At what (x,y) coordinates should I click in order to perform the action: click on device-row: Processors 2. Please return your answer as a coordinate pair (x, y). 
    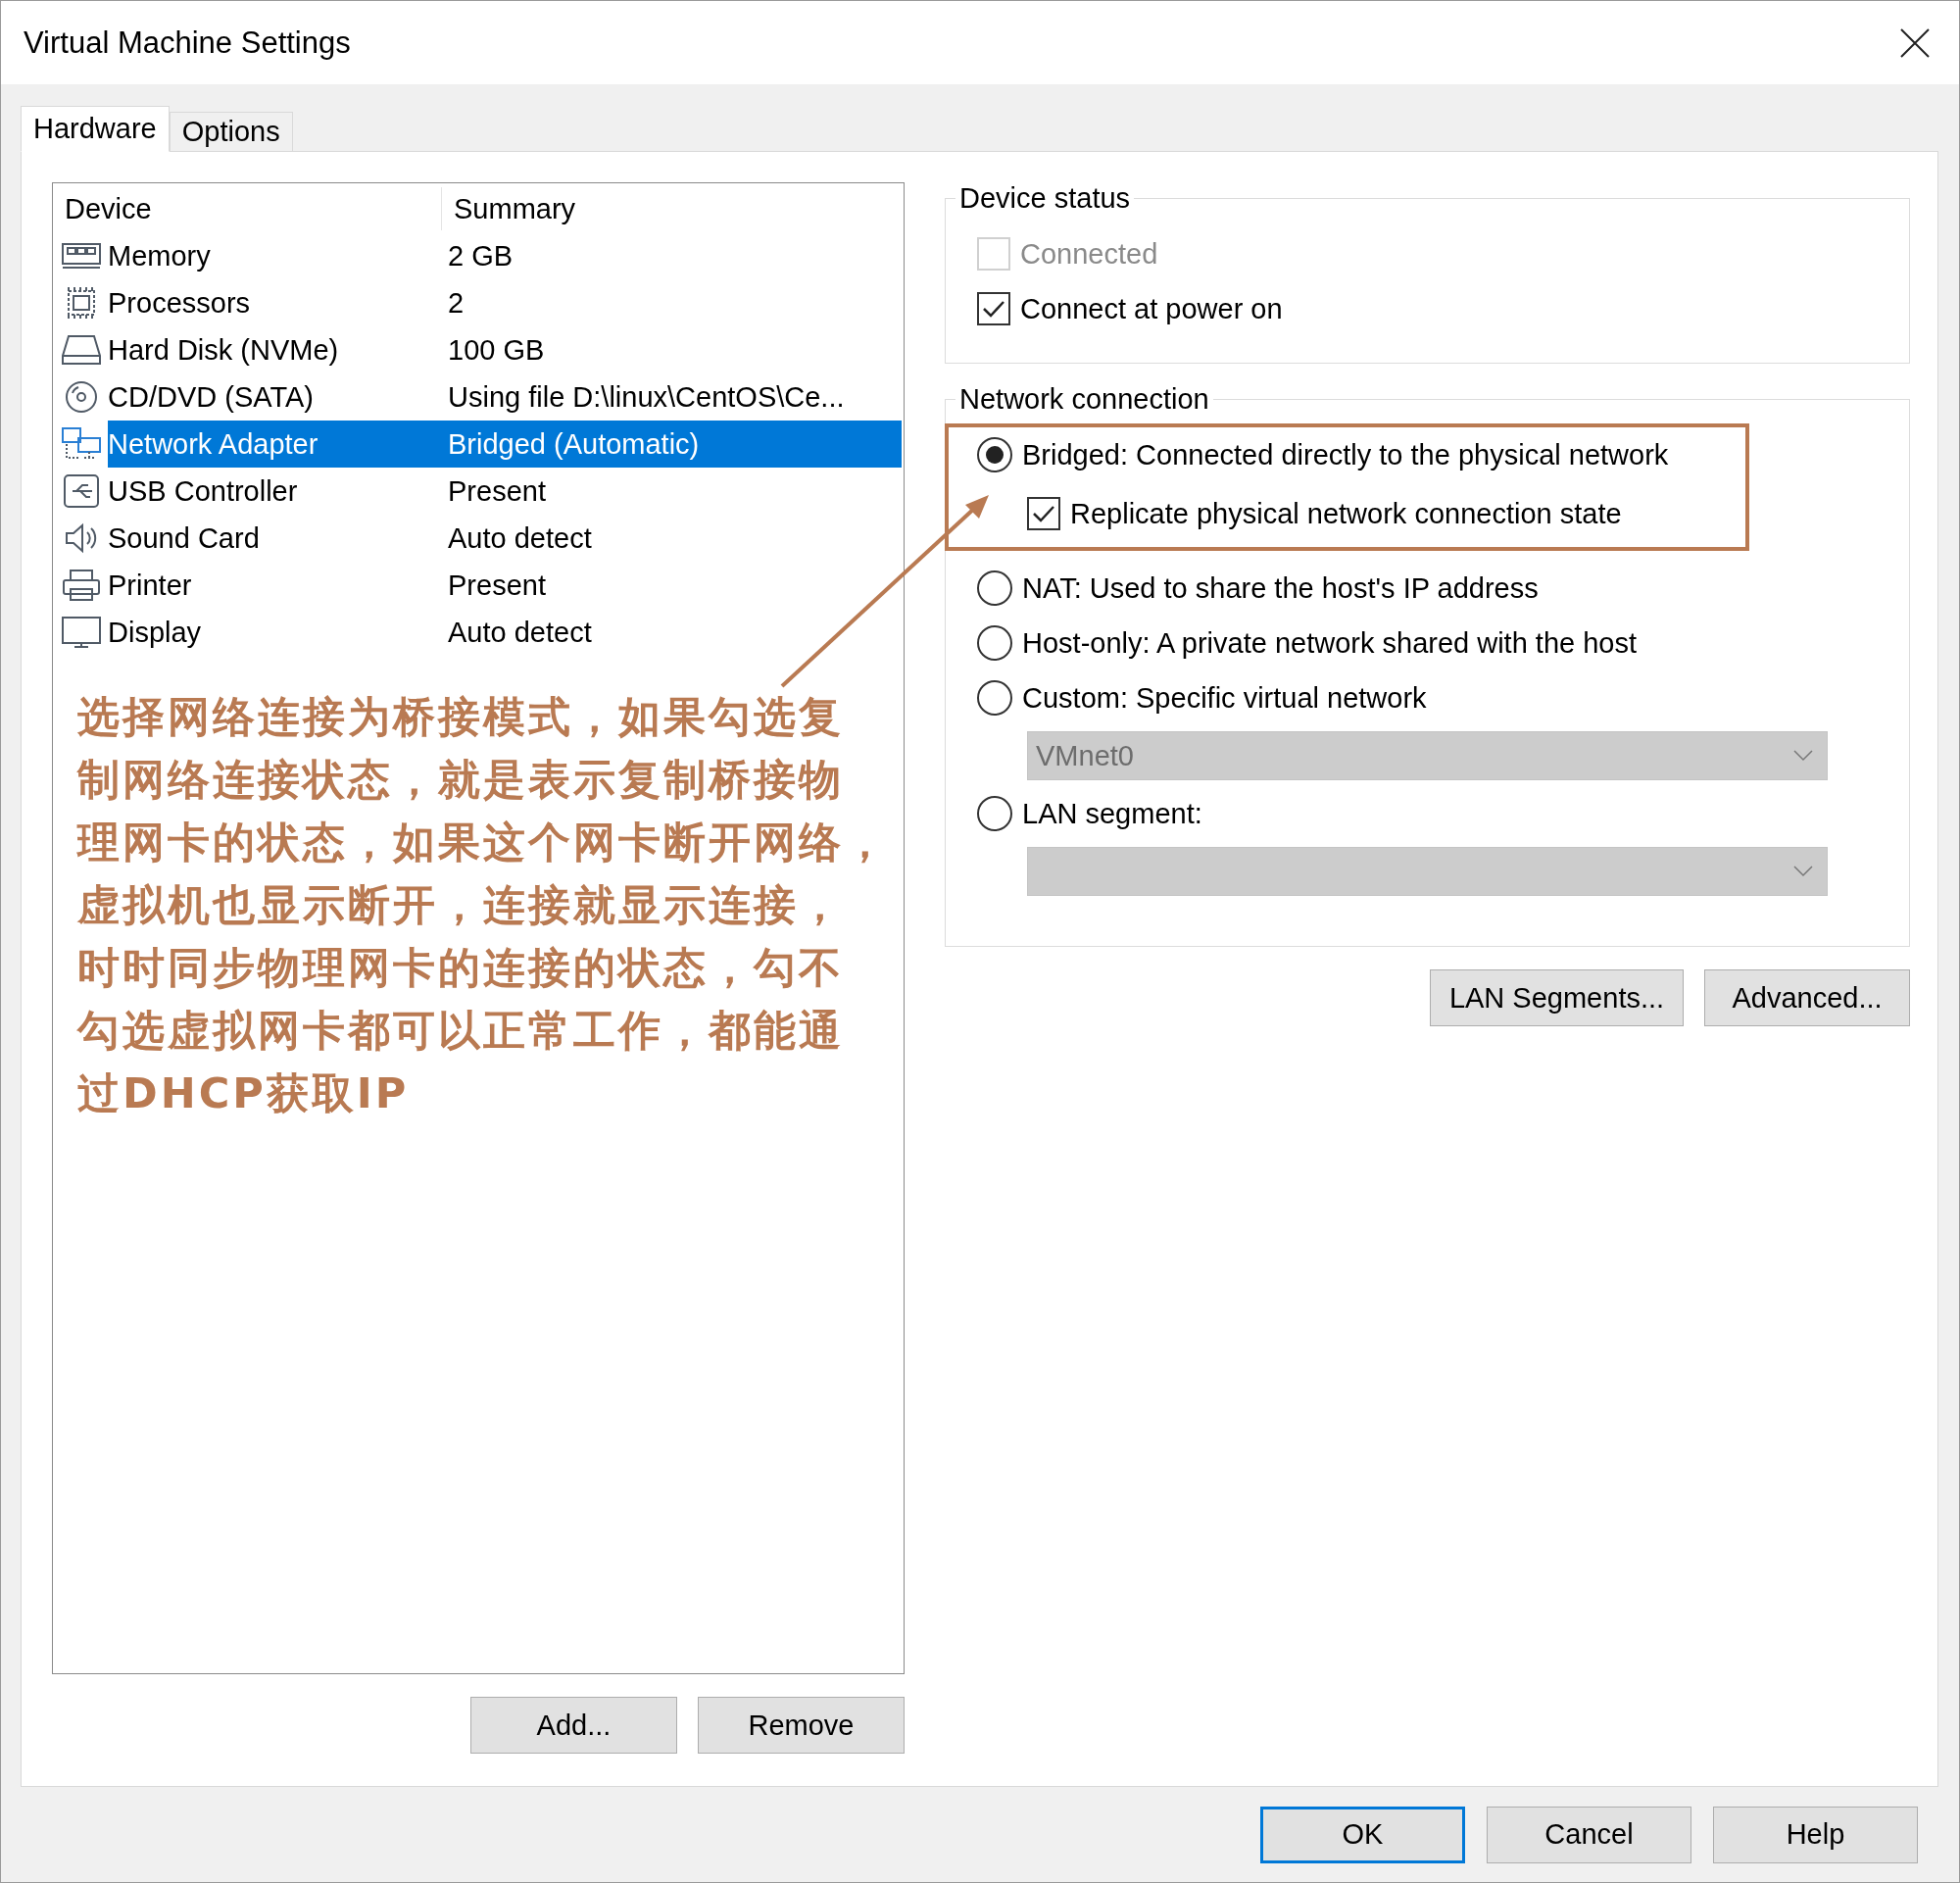
    Looking at the image, I should click on (505, 302).